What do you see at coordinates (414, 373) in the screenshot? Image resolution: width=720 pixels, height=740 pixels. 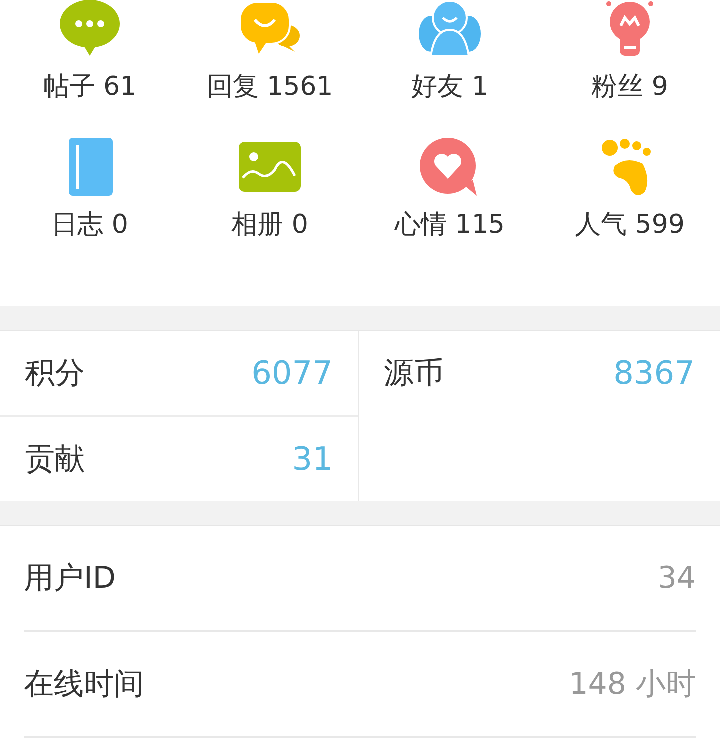 I see `stat-label: 源币` at bounding box center [414, 373].